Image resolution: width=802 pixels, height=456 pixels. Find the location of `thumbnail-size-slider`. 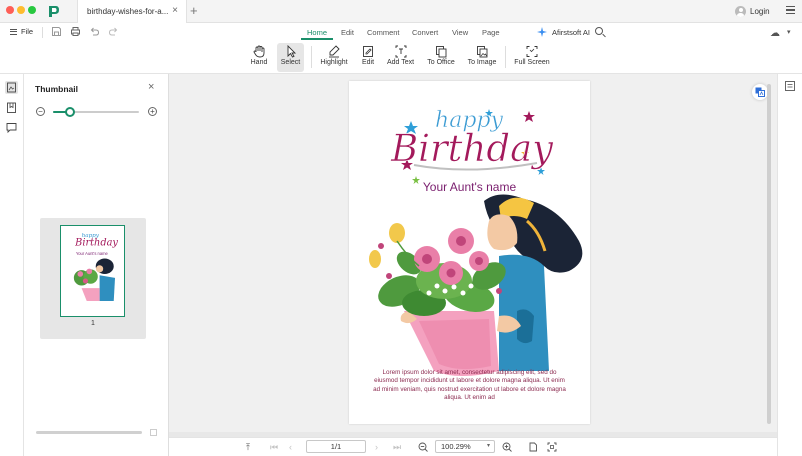

thumbnail-size-slider is located at coordinates (96, 112).